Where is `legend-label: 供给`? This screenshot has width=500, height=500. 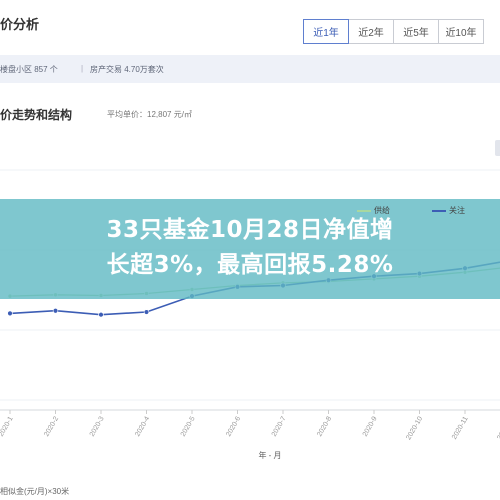 legend-label: 供给 is located at coordinates (382, 210).